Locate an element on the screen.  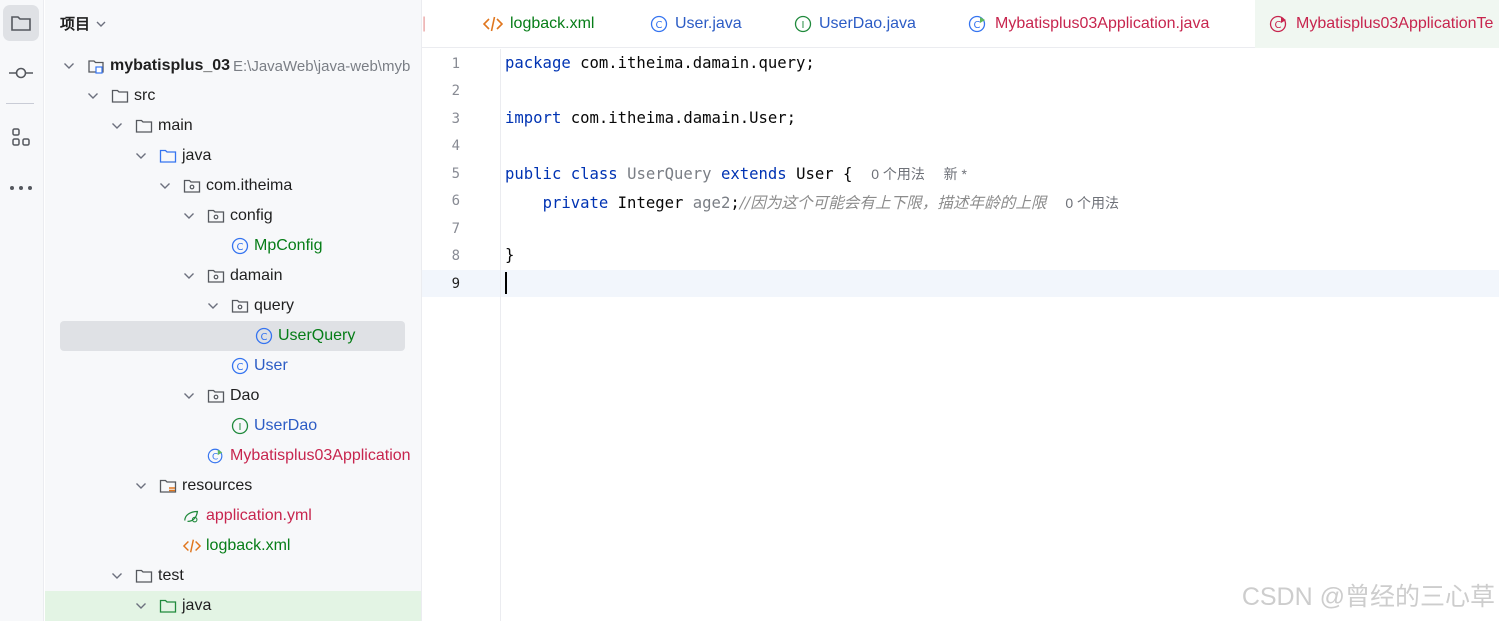
more-dots-icon is located at coordinates (21, 188).